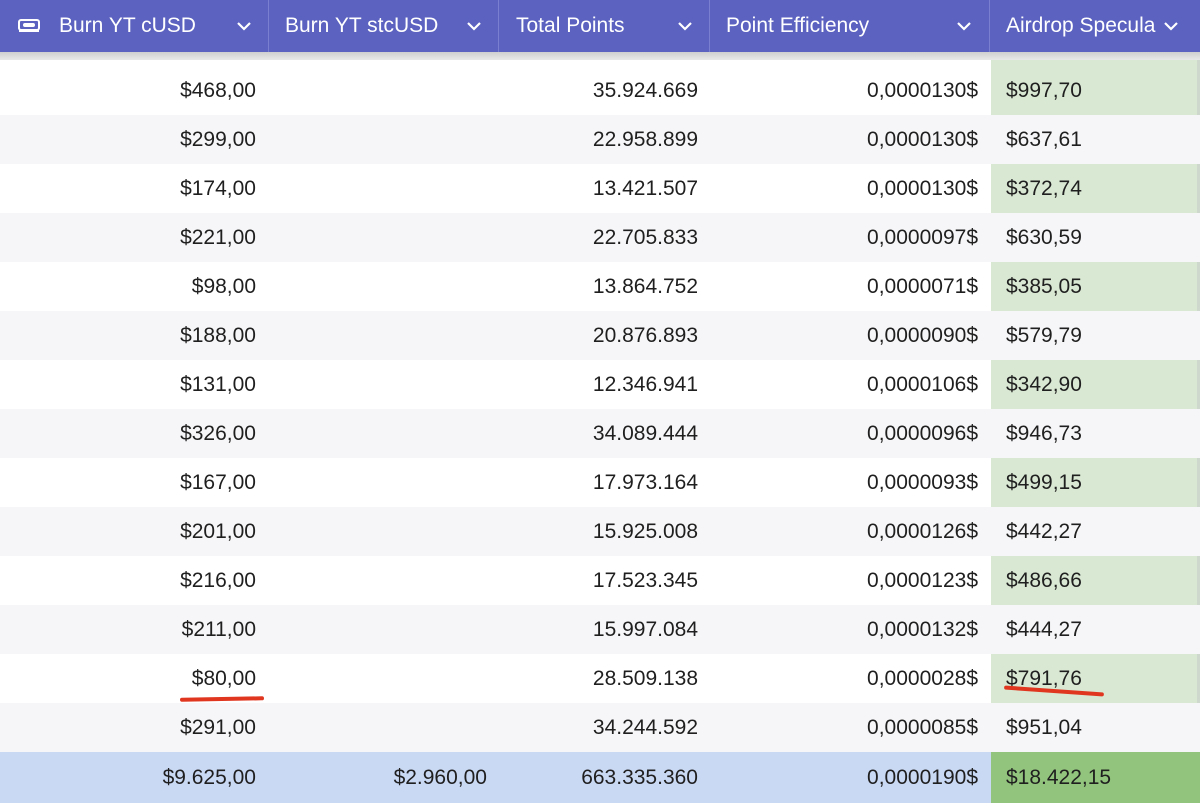 This screenshot has width=1200, height=803. I want to click on cell-total-points: 22.958.899, so click(645, 139).